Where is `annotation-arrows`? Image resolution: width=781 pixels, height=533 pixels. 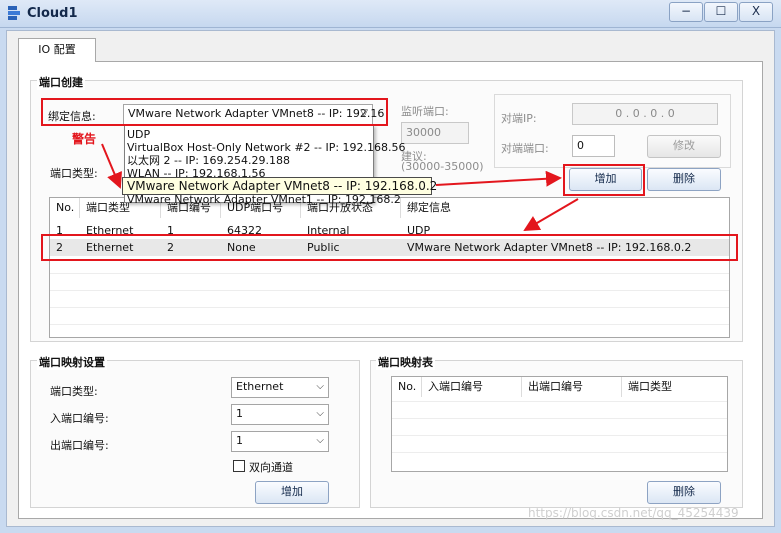 annotation-arrows is located at coordinates (340, 187).